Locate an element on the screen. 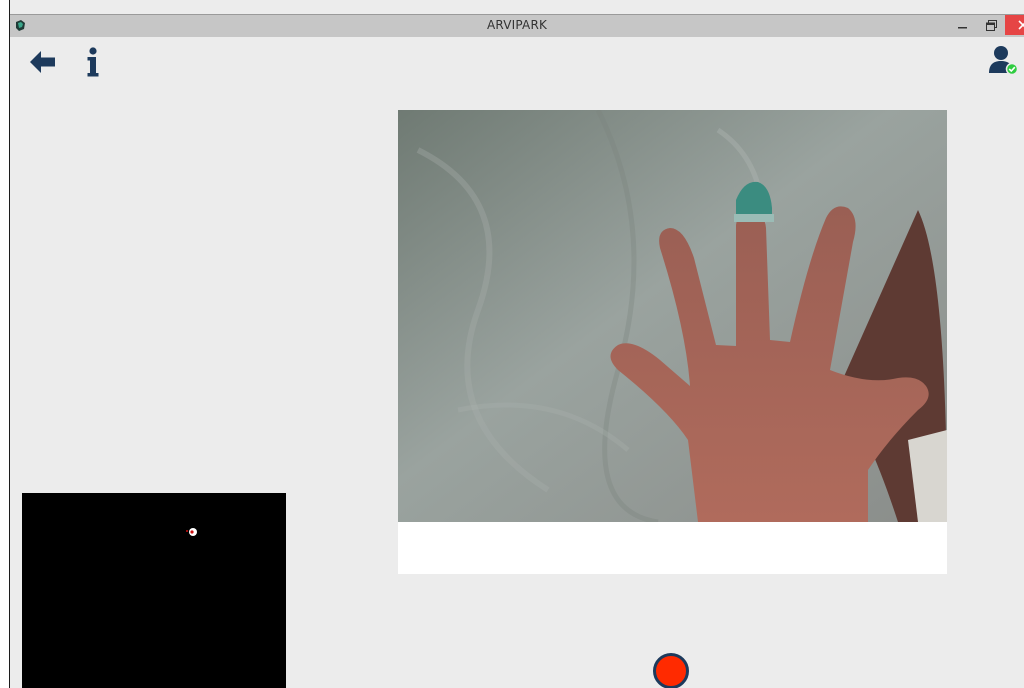 This screenshot has height=688, width=1024. minimize-icon is located at coordinates (962, 28).